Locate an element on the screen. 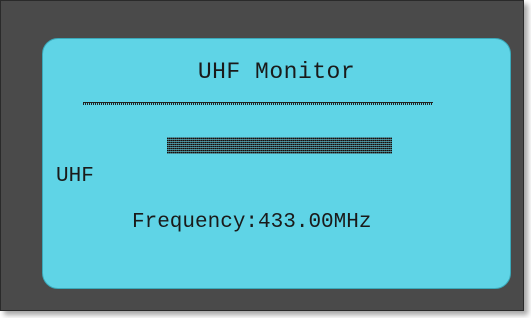 This screenshot has height=318, width=531. frequency-readout: Frequency:433.00MHz is located at coordinates (251, 222).